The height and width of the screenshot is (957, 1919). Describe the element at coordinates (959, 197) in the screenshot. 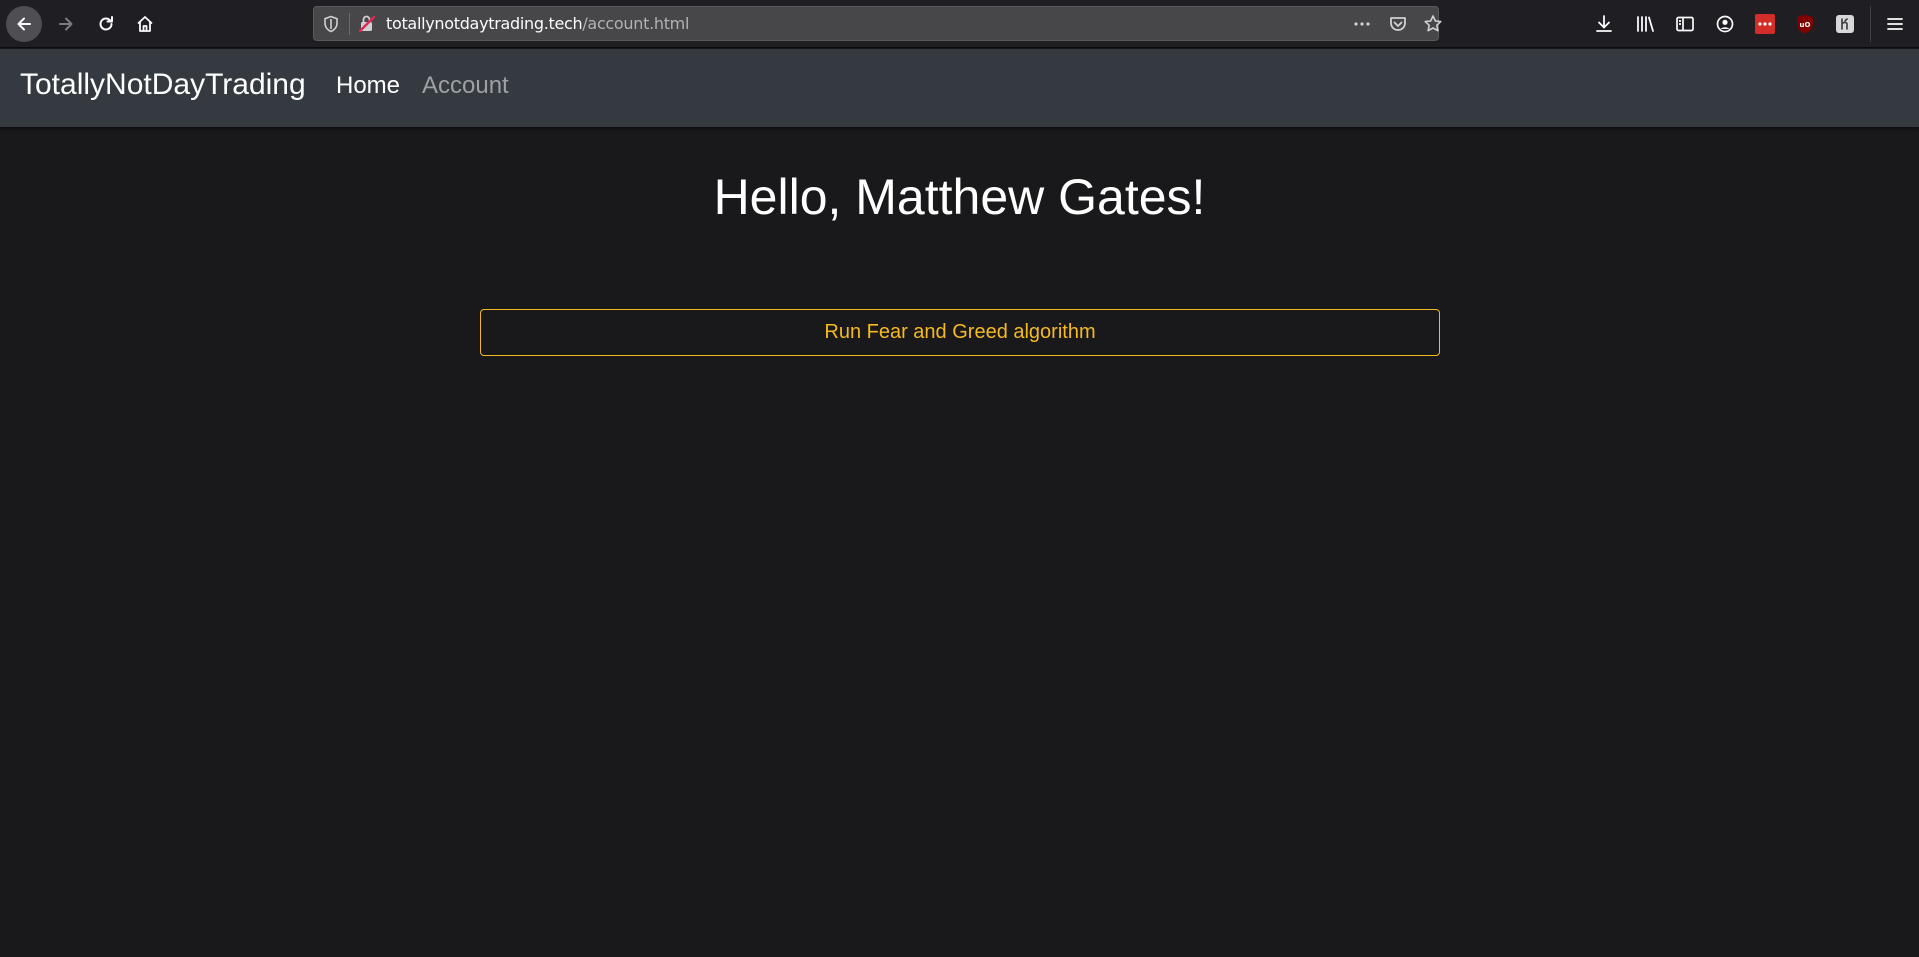

I see `page-title: Hello, Matthew Gates!` at that location.